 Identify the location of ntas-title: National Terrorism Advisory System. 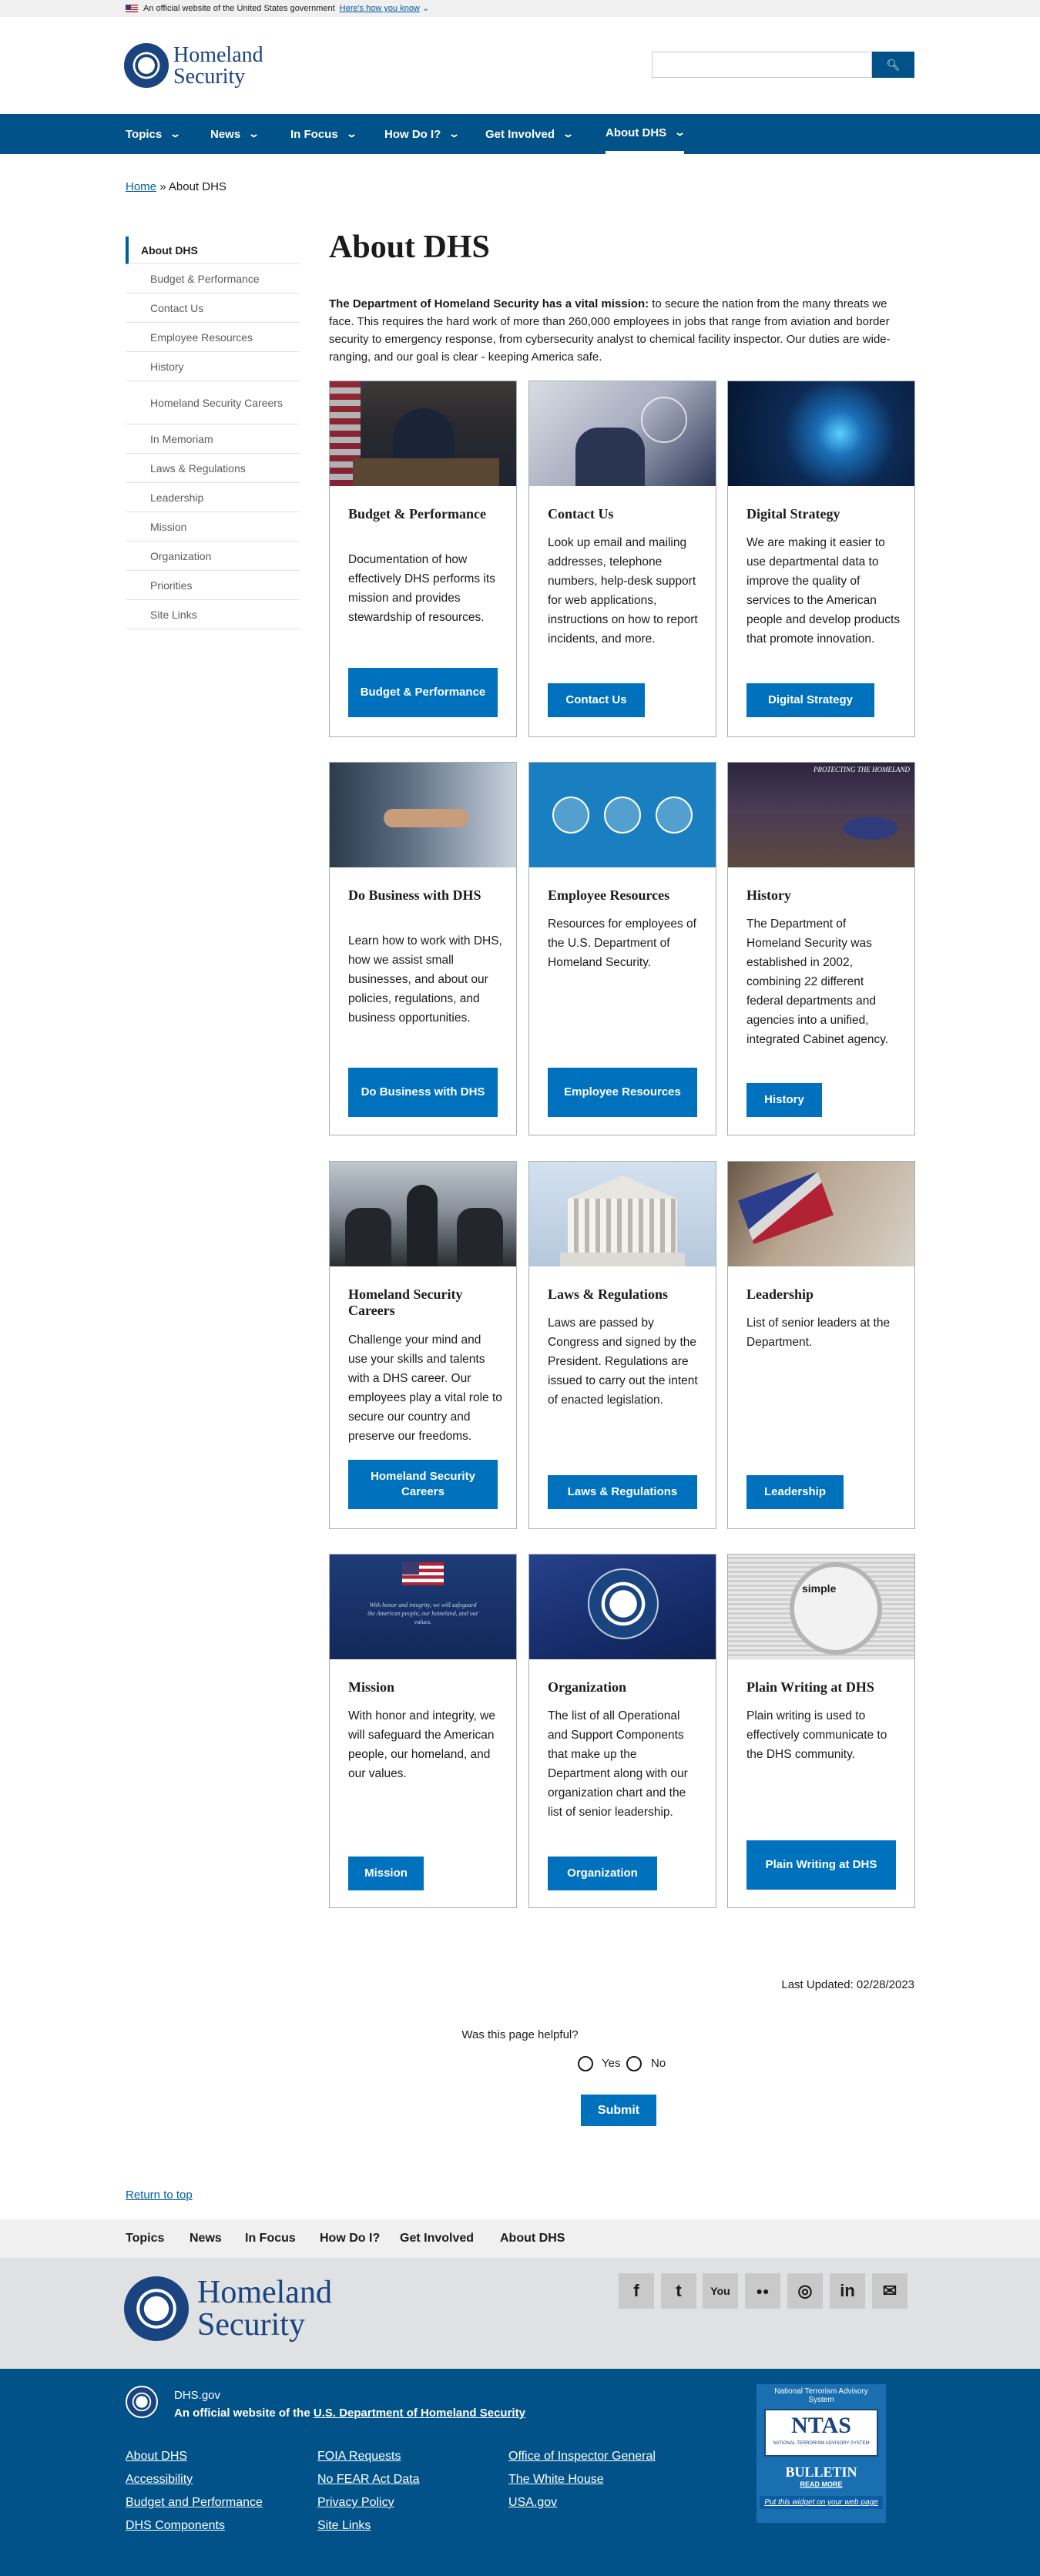
(821, 2395).